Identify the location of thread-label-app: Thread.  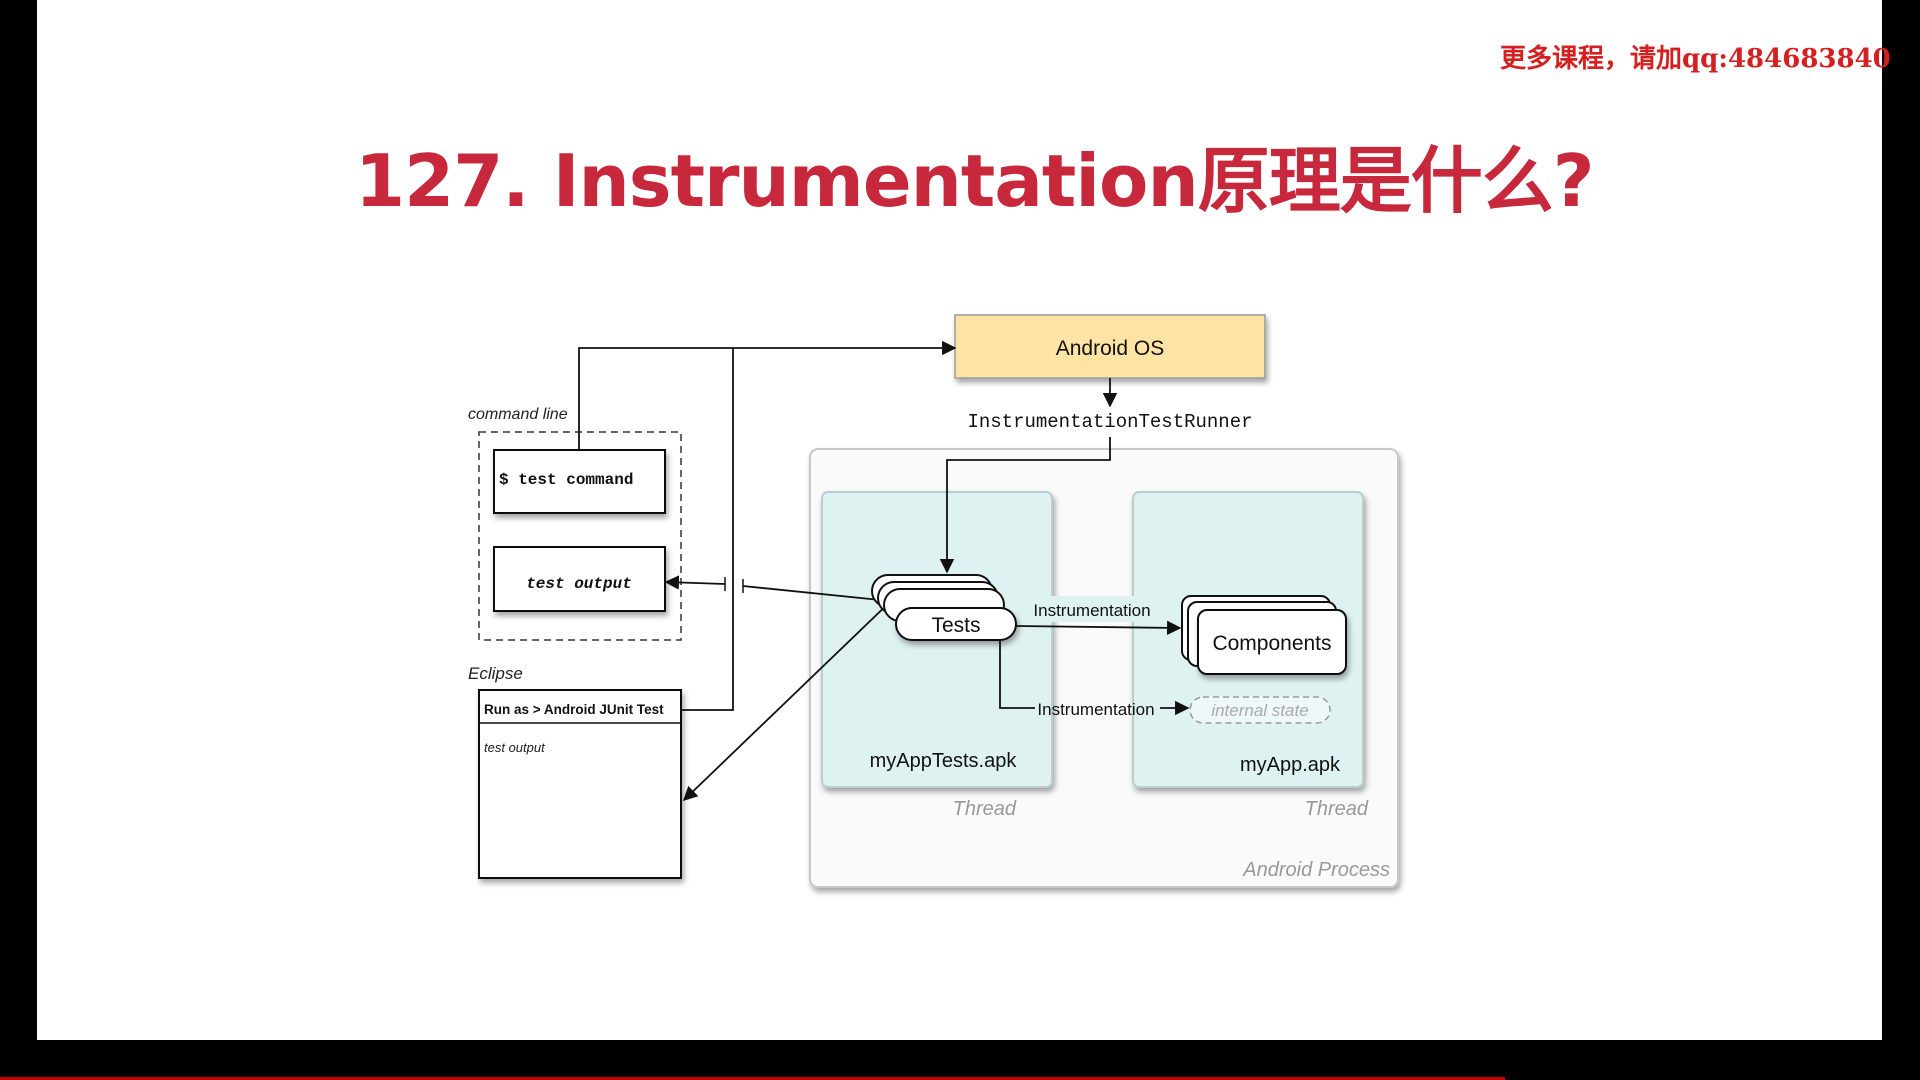
(1337, 809).